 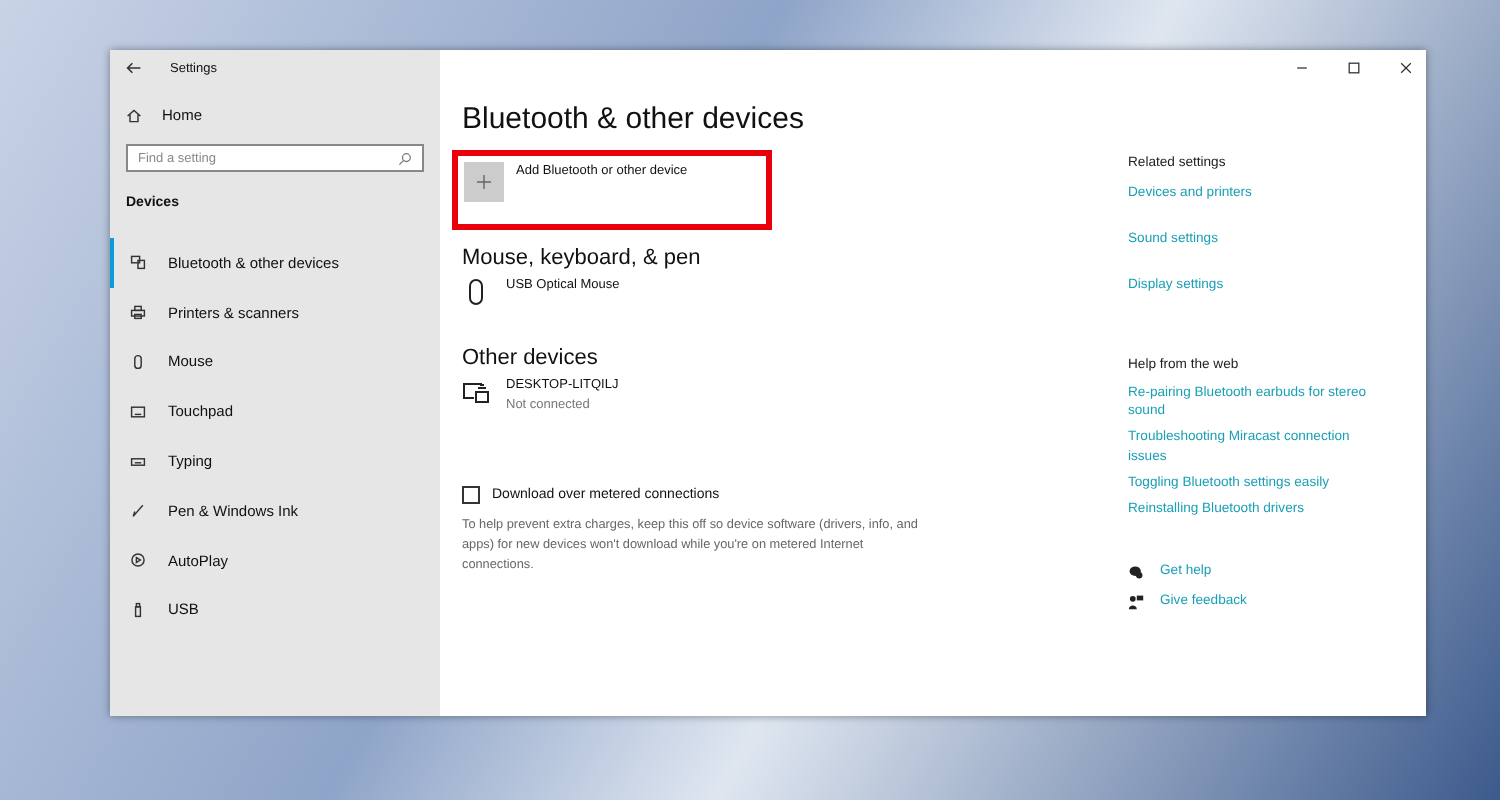 I want to click on plus-icon, so click(x=484, y=182).